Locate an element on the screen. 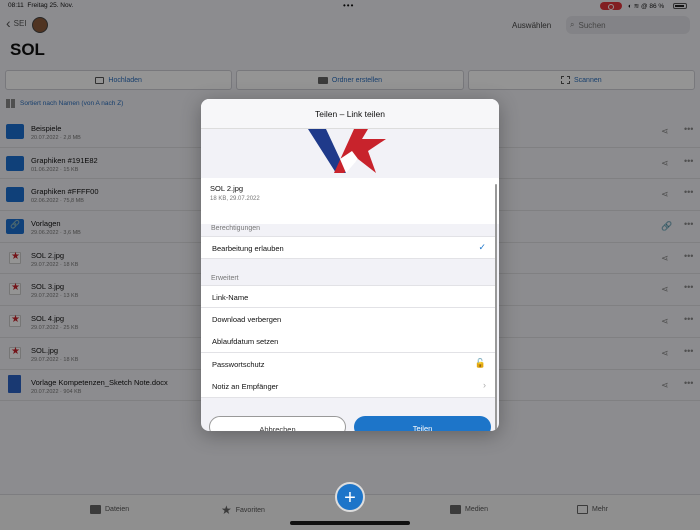  share-button: Teilen is located at coordinates (422, 423).